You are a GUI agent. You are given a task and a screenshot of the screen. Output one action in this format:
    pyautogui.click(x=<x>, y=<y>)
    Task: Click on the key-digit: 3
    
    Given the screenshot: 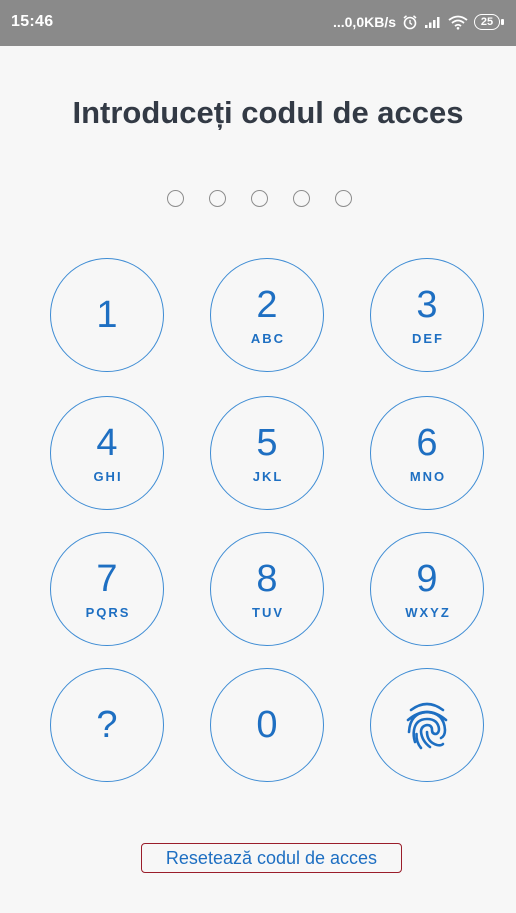 What is the action you would take?
    pyautogui.click(x=427, y=304)
    